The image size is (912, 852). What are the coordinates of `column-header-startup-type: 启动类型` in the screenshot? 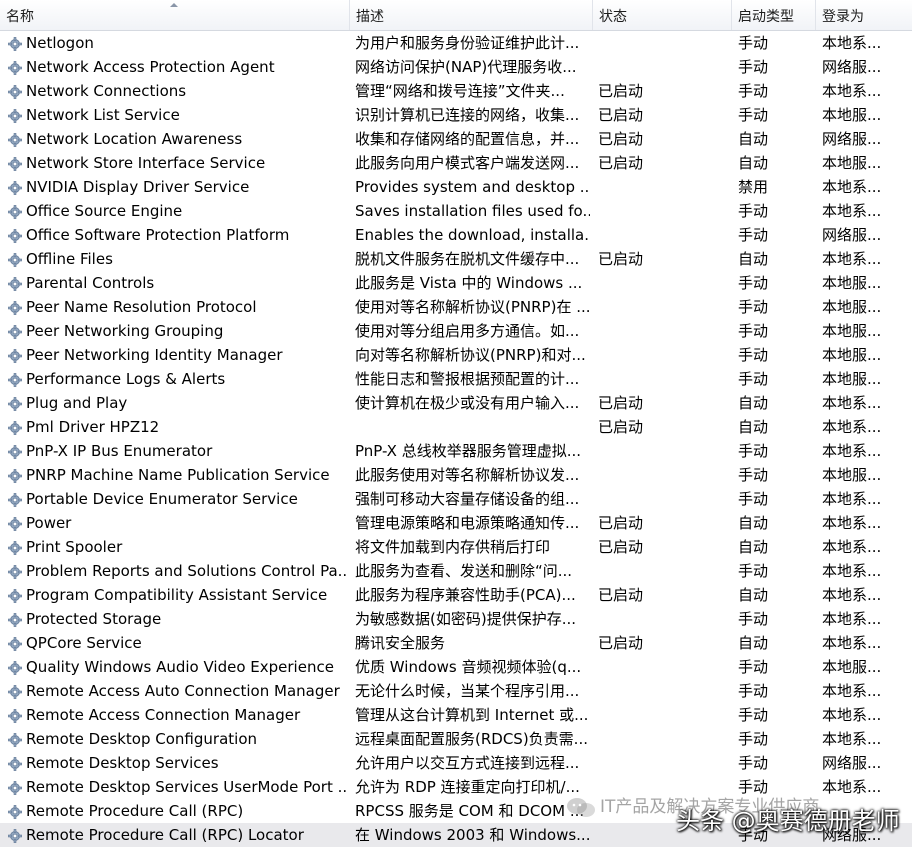 It's located at (774, 15).